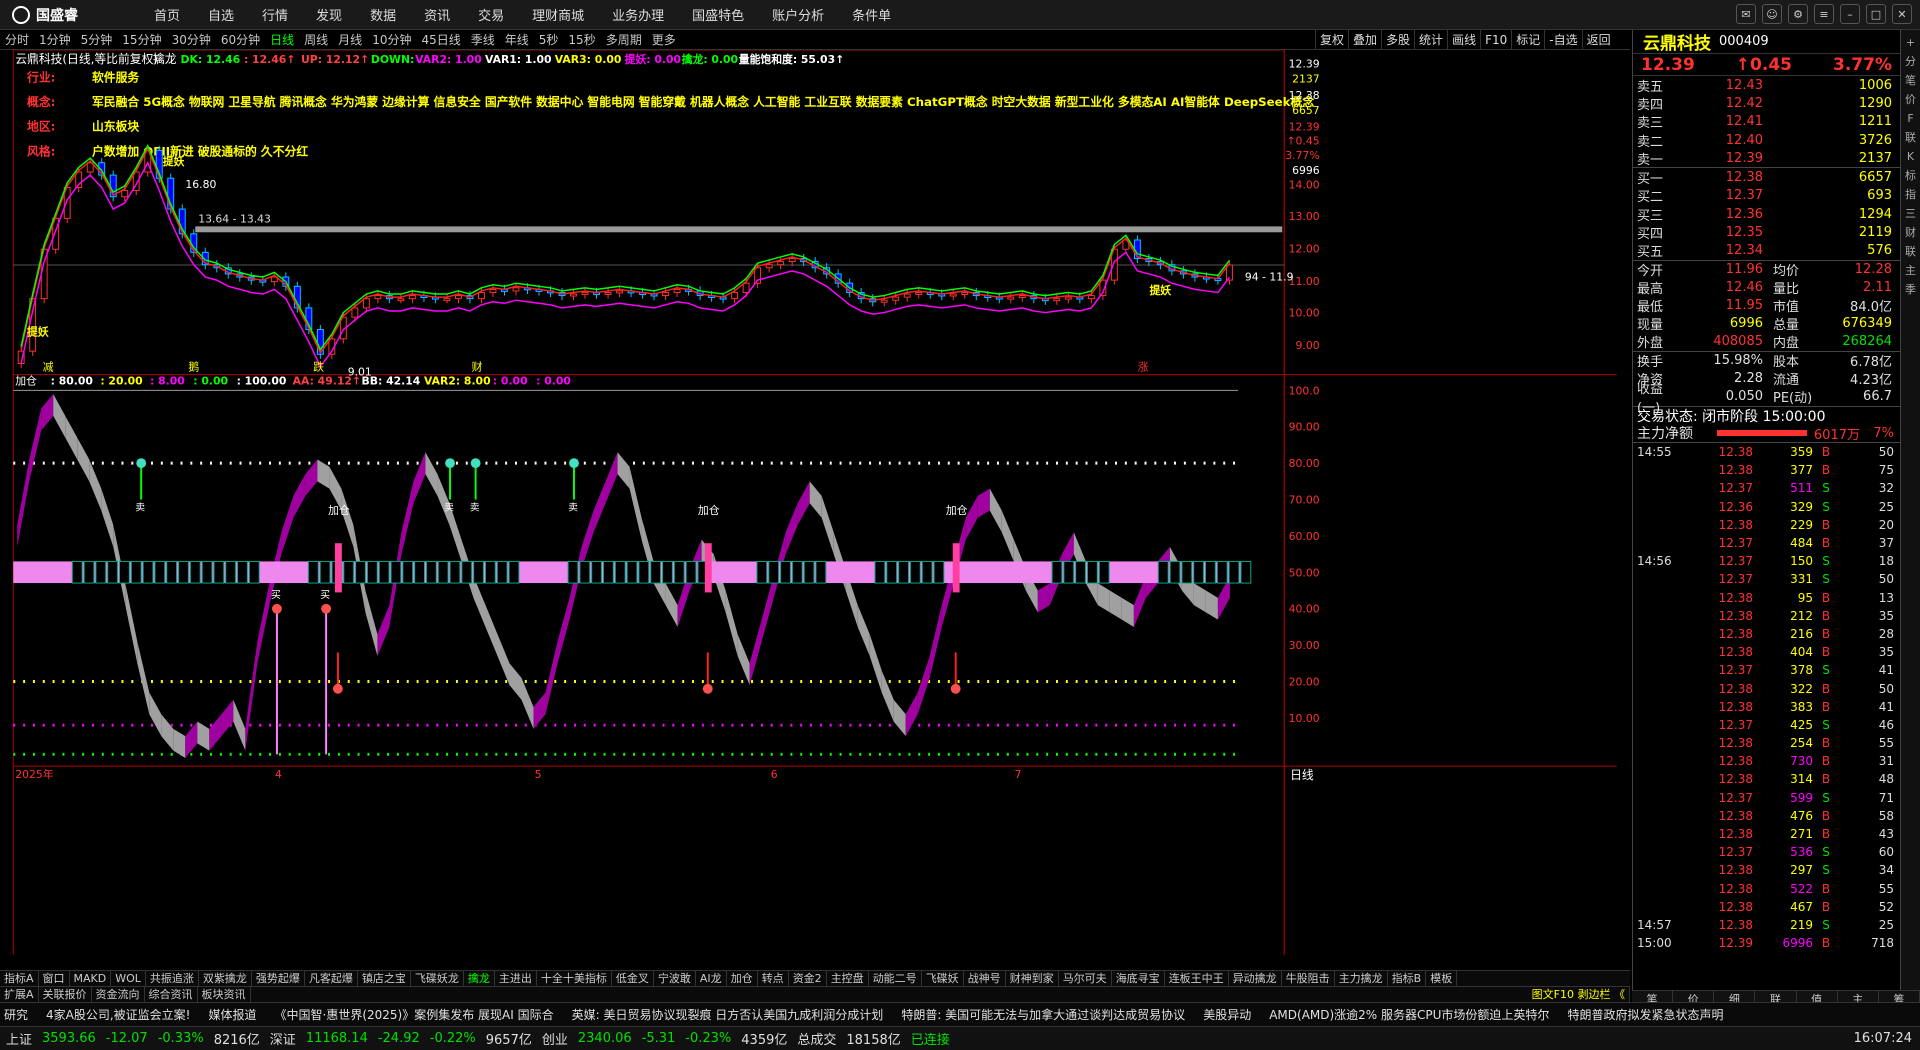 The height and width of the screenshot is (1050, 1920). I want to click on timeframe-tab: 更多, so click(664, 39).